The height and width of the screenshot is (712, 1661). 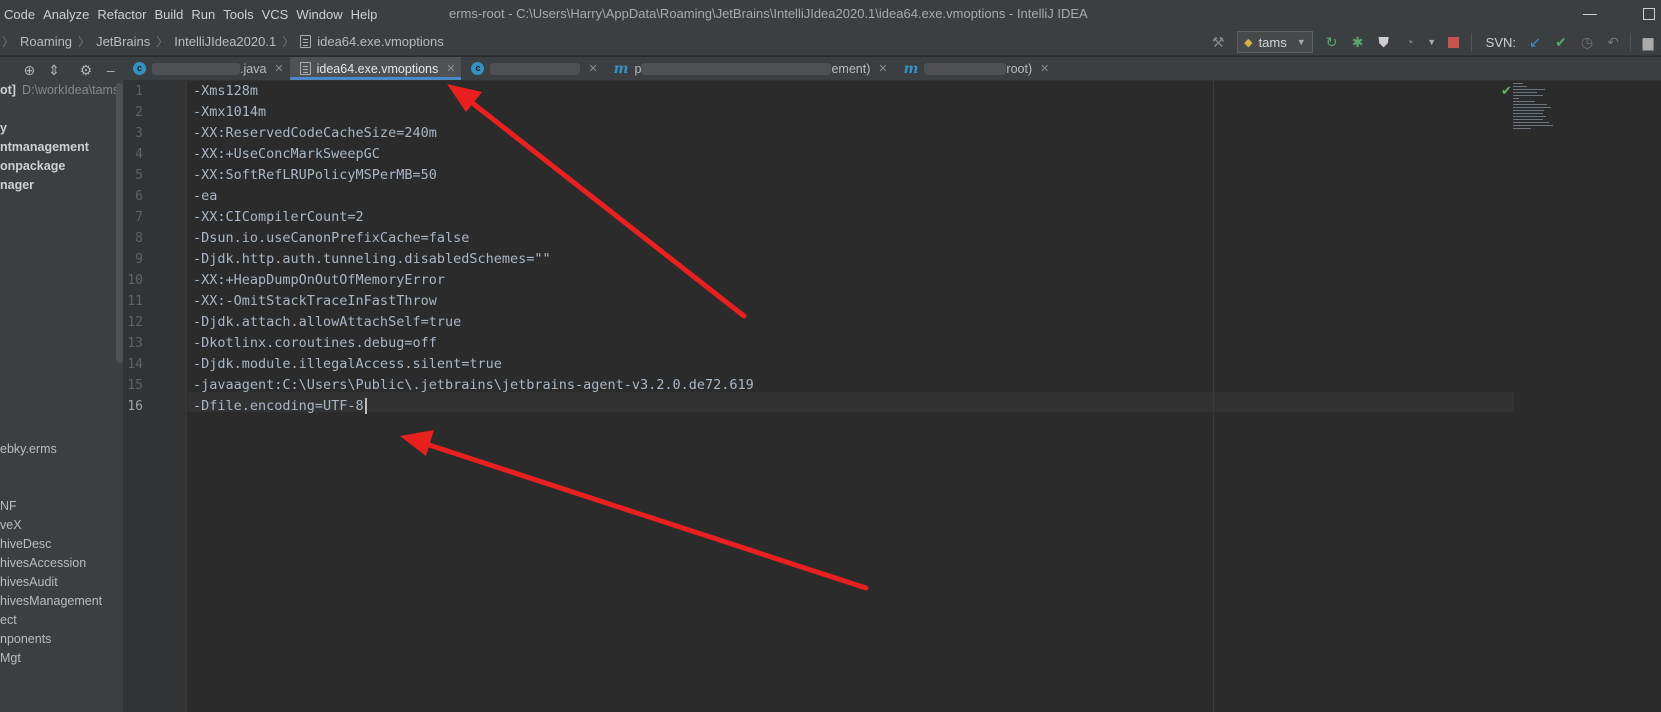 What do you see at coordinates (29, 70) in the screenshot?
I see `locate-target-icon: ⊕` at bounding box center [29, 70].